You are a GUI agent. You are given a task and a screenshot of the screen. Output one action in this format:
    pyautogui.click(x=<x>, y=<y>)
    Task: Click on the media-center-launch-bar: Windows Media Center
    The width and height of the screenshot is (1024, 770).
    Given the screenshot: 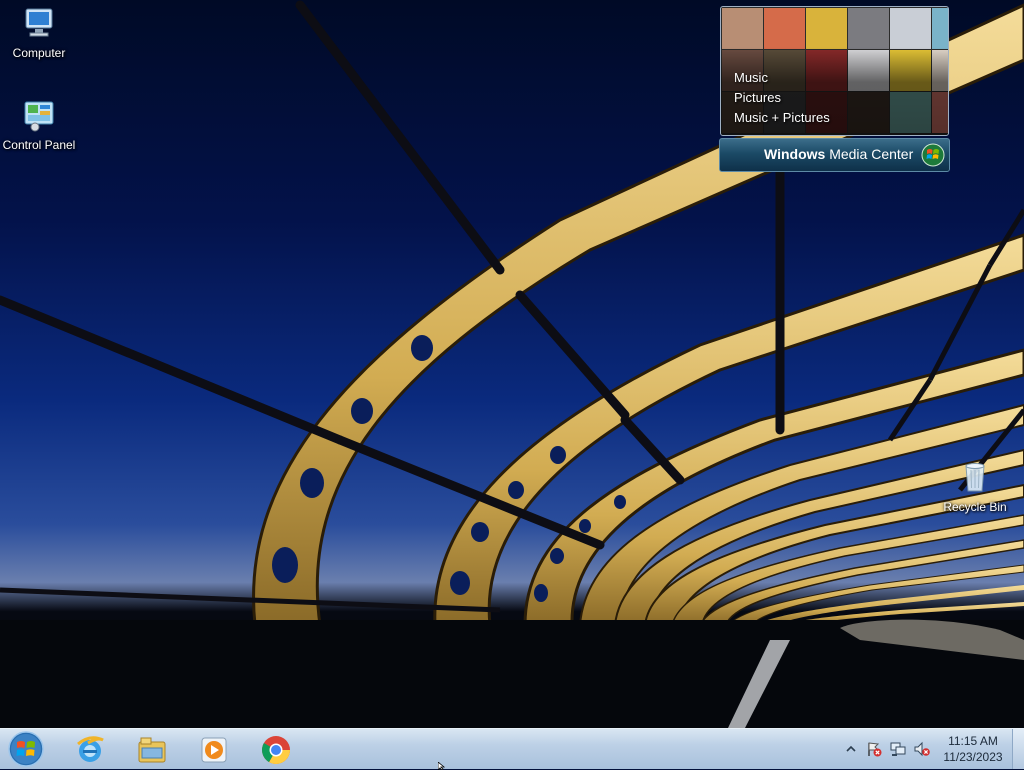 What is the action you would take?
    pyautogui.click(x=834, y=155)
    